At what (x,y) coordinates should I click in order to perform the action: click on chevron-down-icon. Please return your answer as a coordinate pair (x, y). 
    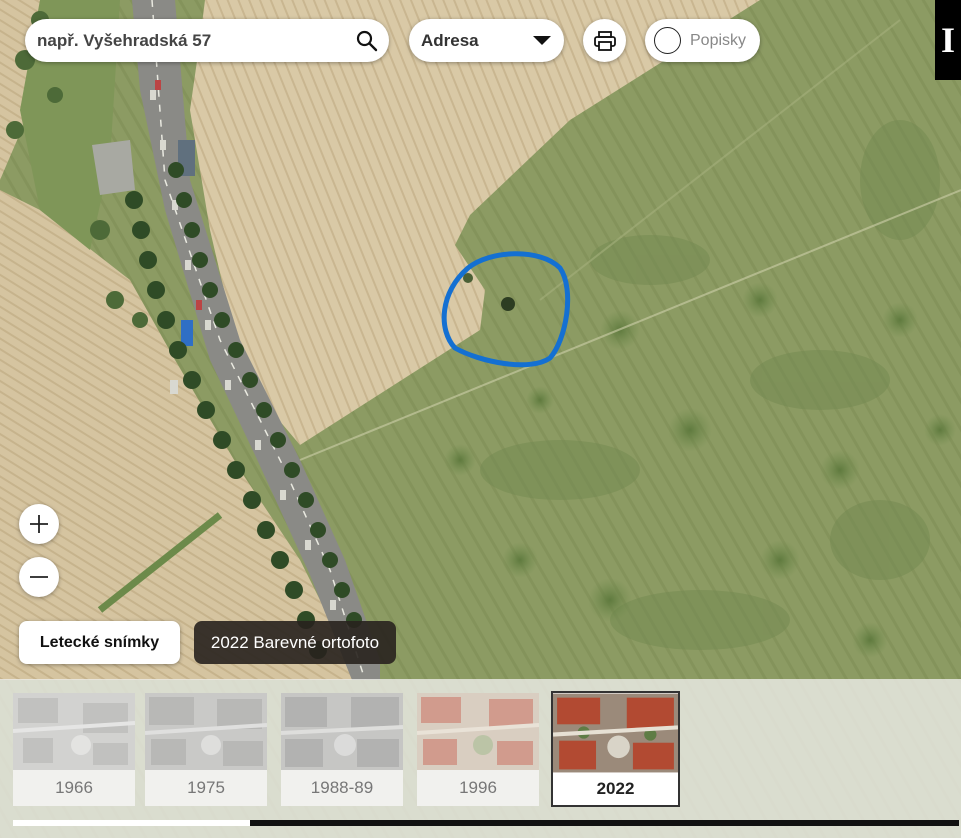
    Looking at the image, I should click on (542, 40).